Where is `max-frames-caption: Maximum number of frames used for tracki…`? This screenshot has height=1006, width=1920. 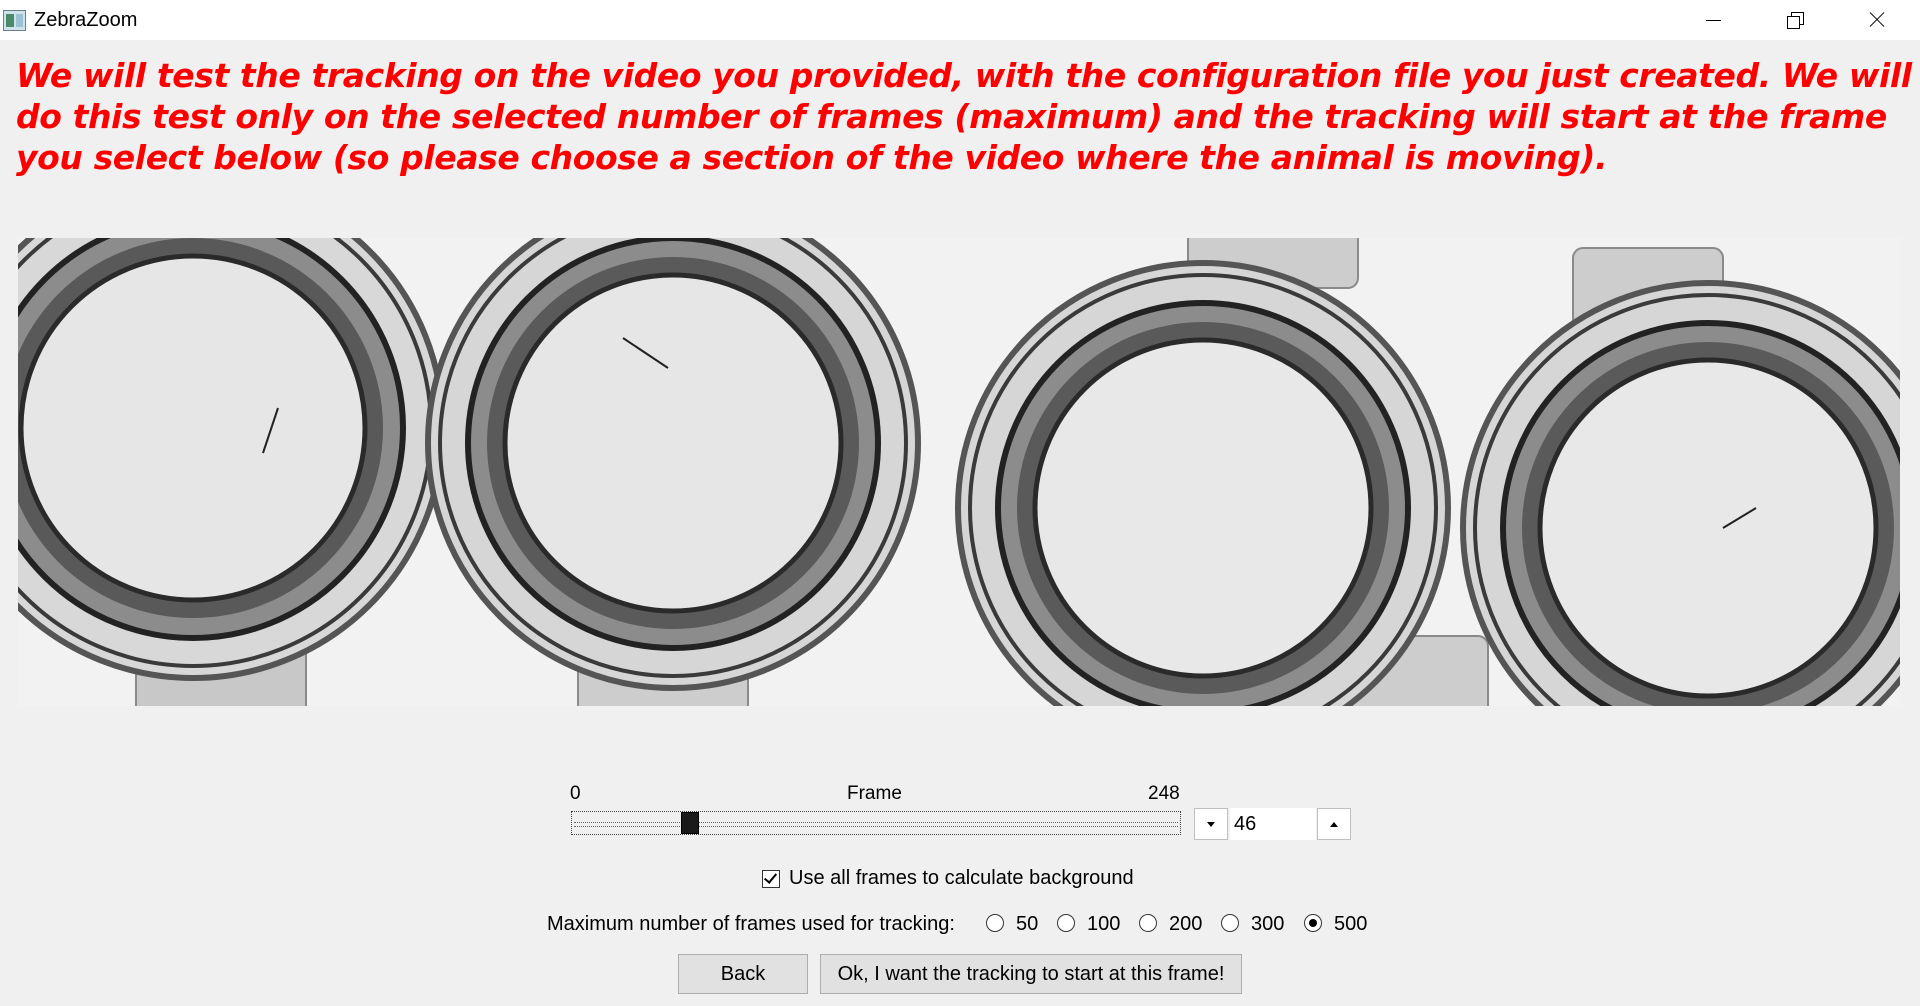
max-frames-caption: Maximum number of frames used for tracki… is located at coordinates (751, 924).